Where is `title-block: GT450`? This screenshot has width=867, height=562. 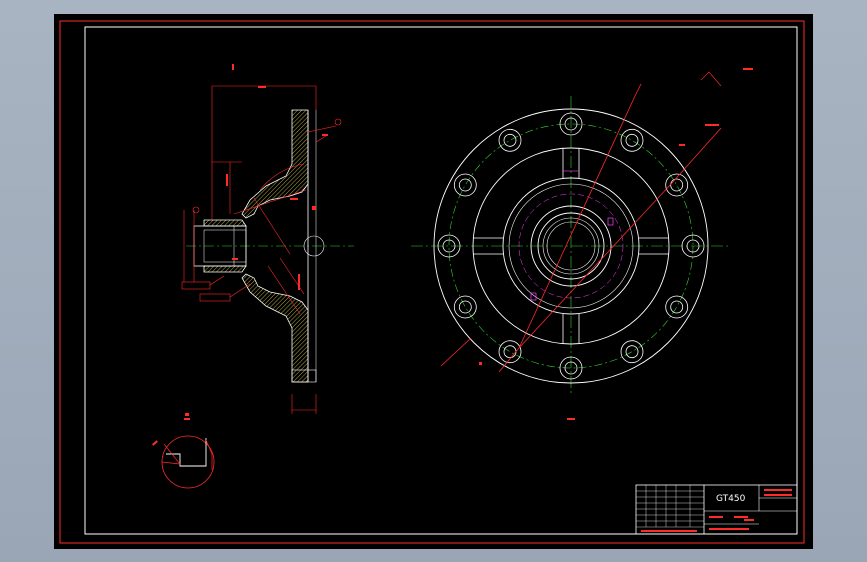
title-block: GT450 is located at coordinates (716, 509).